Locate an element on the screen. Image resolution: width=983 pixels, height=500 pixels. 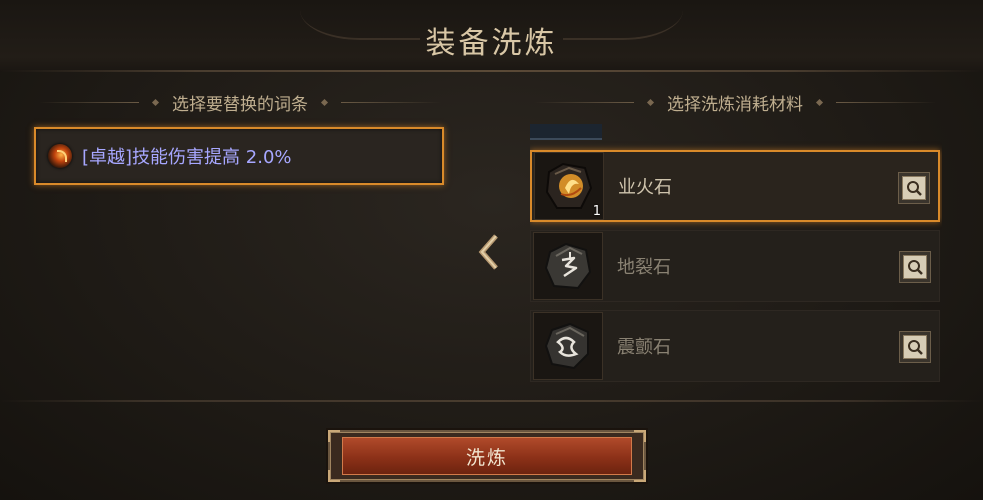
material-name: 地裂石 is located at coordinates (644, 267).